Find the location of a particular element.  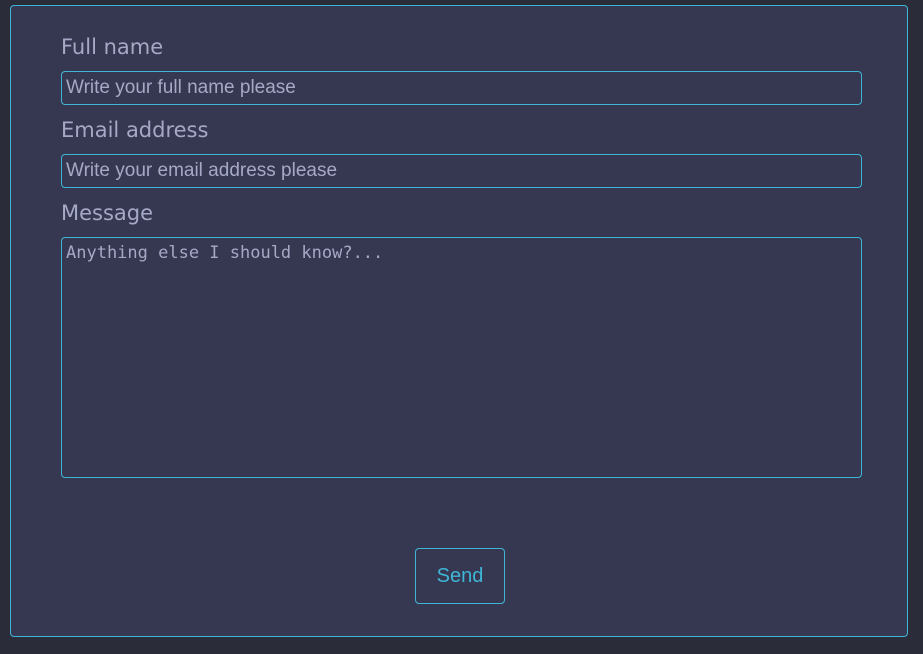

email-address-label: Email address is located at coordinates (135, 130).